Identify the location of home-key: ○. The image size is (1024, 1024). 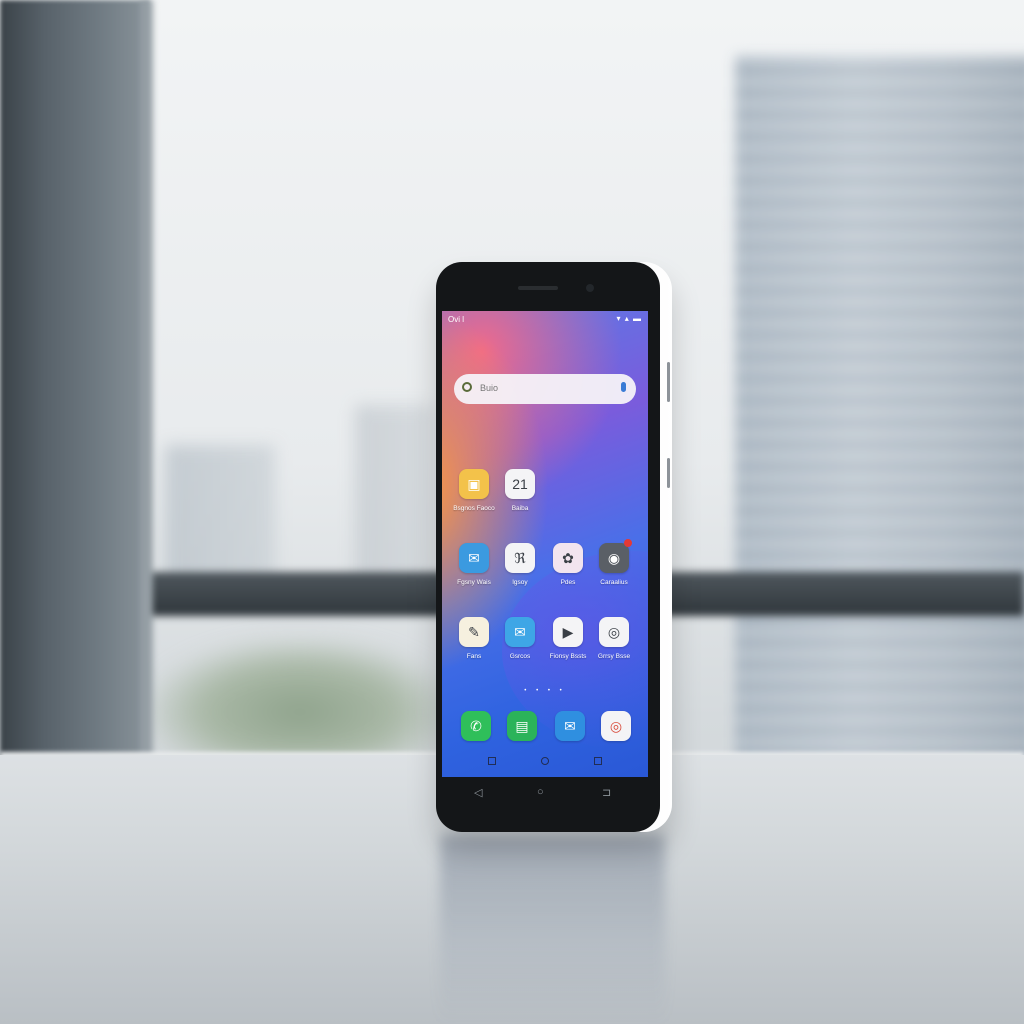
(540, 792).